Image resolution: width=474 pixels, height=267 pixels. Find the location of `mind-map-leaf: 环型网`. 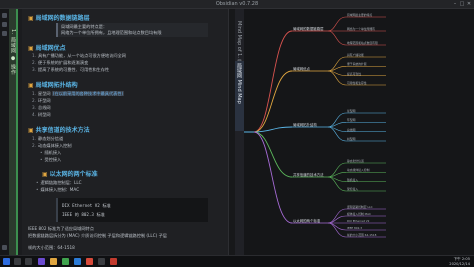

mind-map-leaf: 环型网 is located at coordinates (351, 120).